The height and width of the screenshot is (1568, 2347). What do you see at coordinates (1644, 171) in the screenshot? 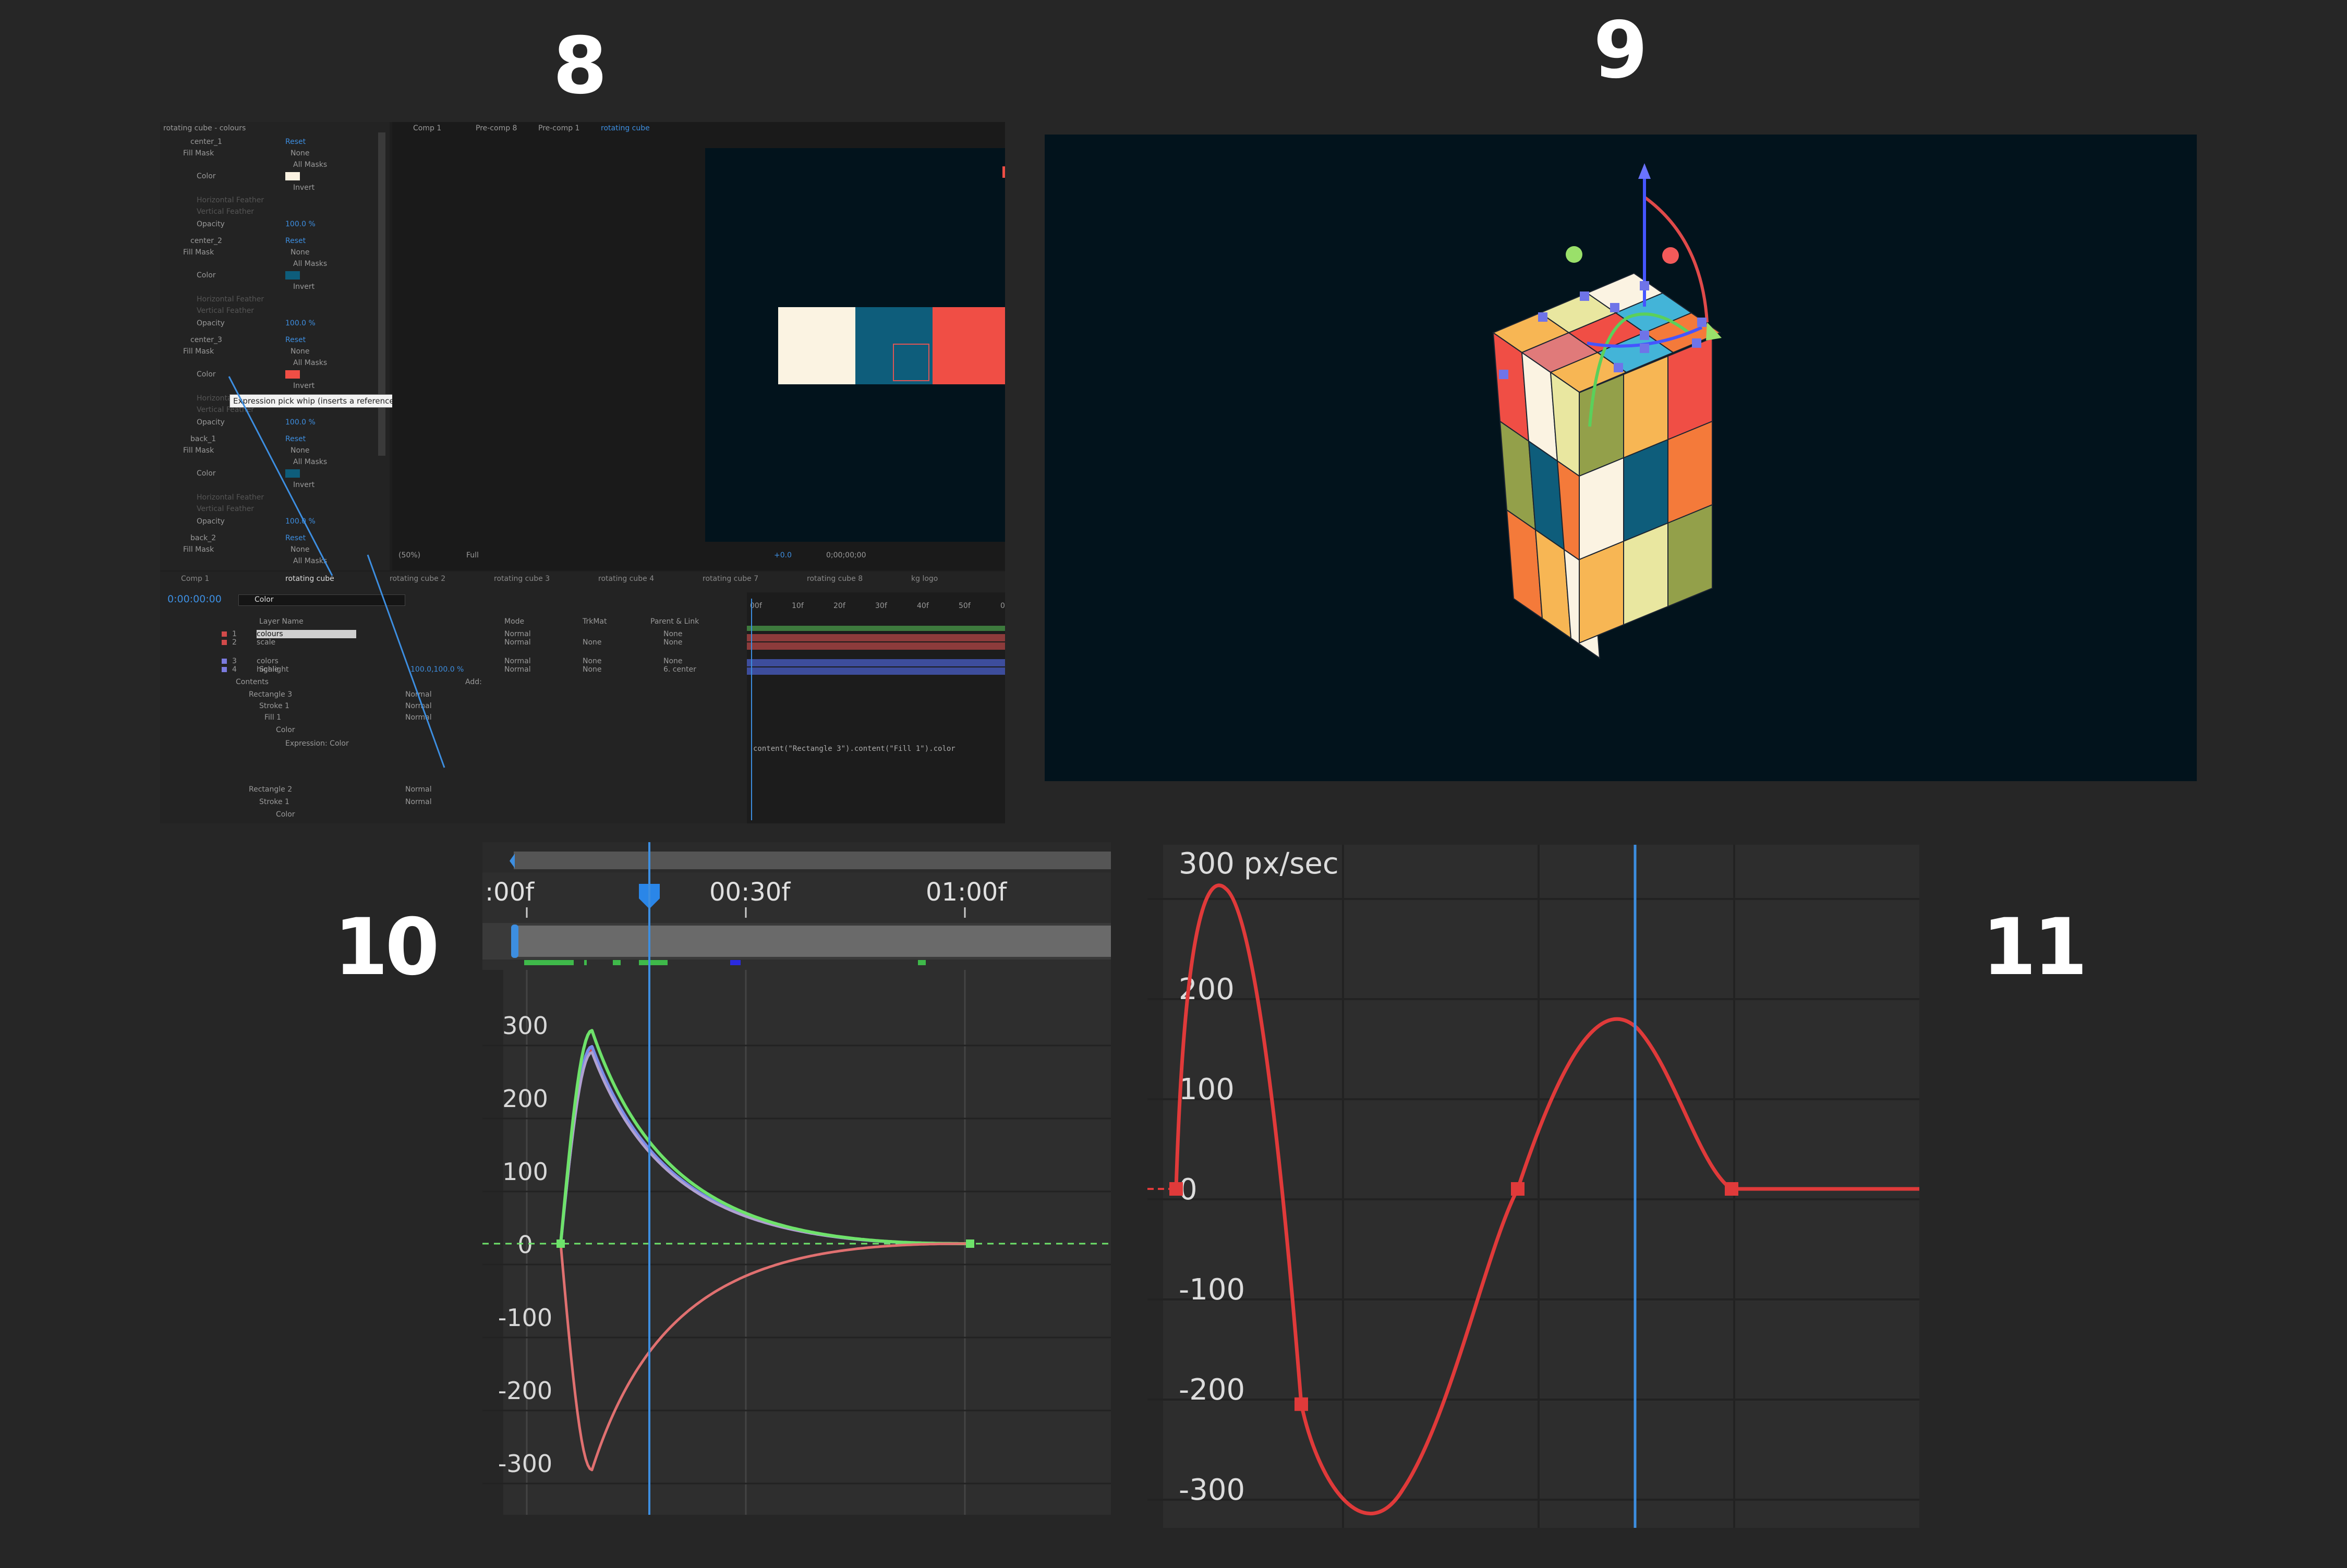
I see `gizmo-y-arrow` at bounding box center [1644, 171].